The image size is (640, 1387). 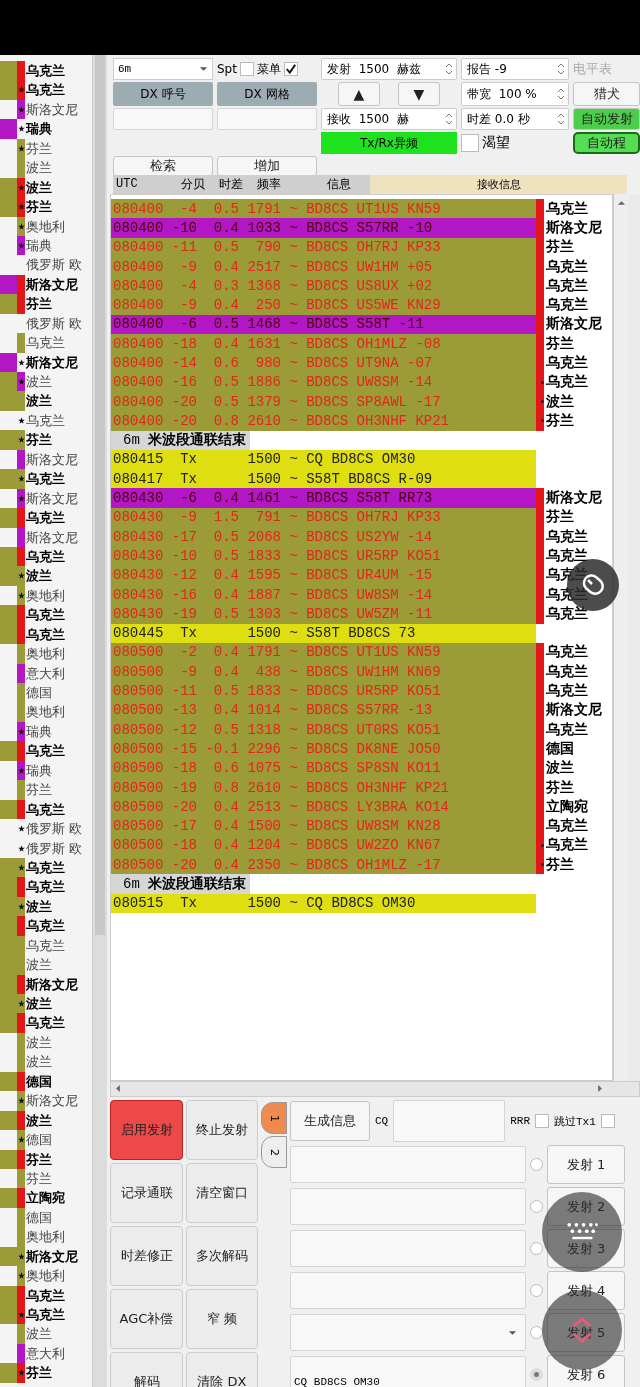 I want to click on control-button: 清空窗口, so click(x=222, y=1193).